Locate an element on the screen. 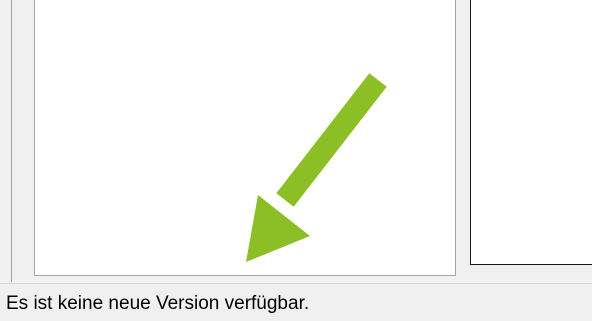 This screenshot has height=321, width=592. status-bar: Es ist keine neue Version verfügbar. is located at coordinates (296, 302).